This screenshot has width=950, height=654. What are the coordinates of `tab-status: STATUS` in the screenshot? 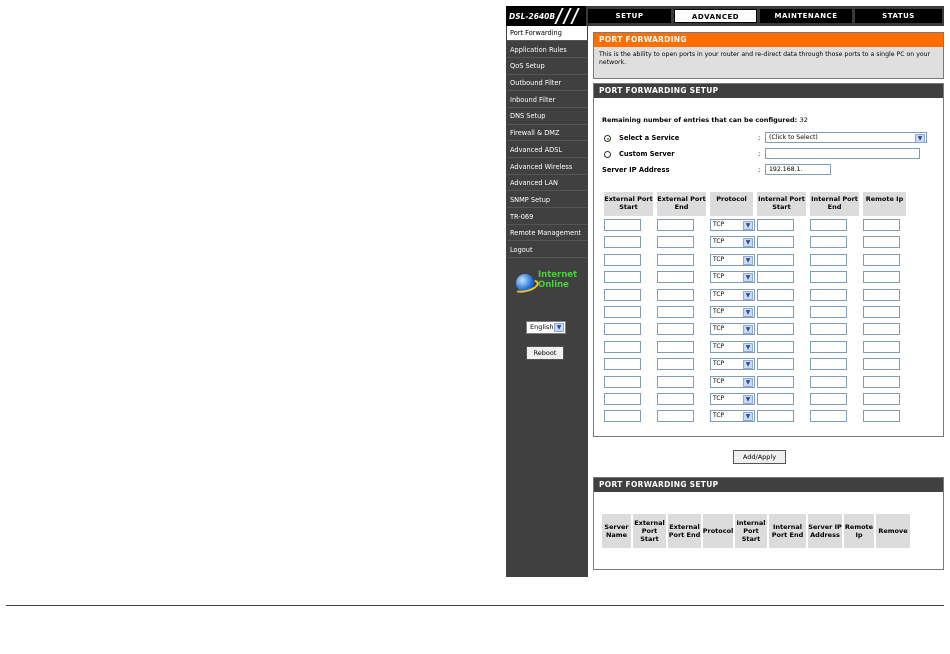 It's located at (898, 16).